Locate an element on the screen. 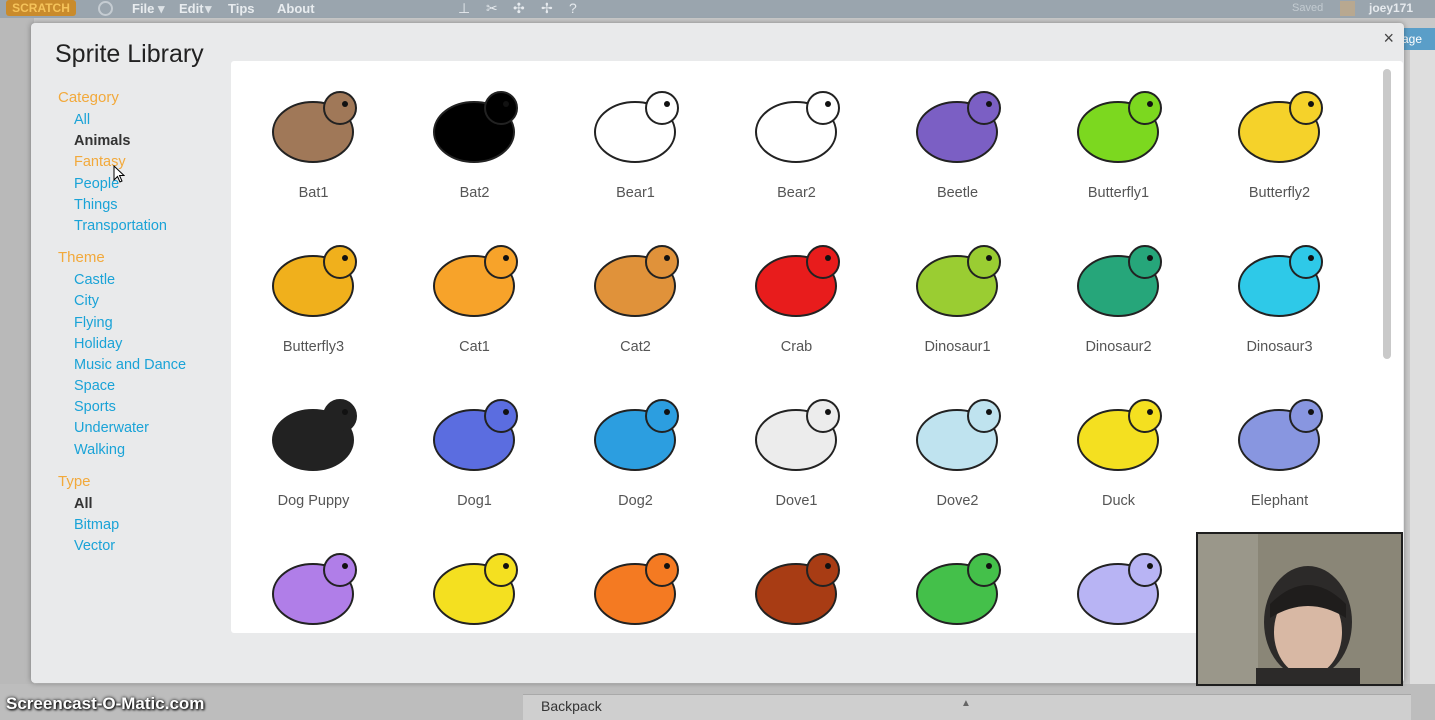 Image resolution: width=1435 pixels, height=720 pixels. sprite-tile-crab: Crab is located at coordinates (796, 290).